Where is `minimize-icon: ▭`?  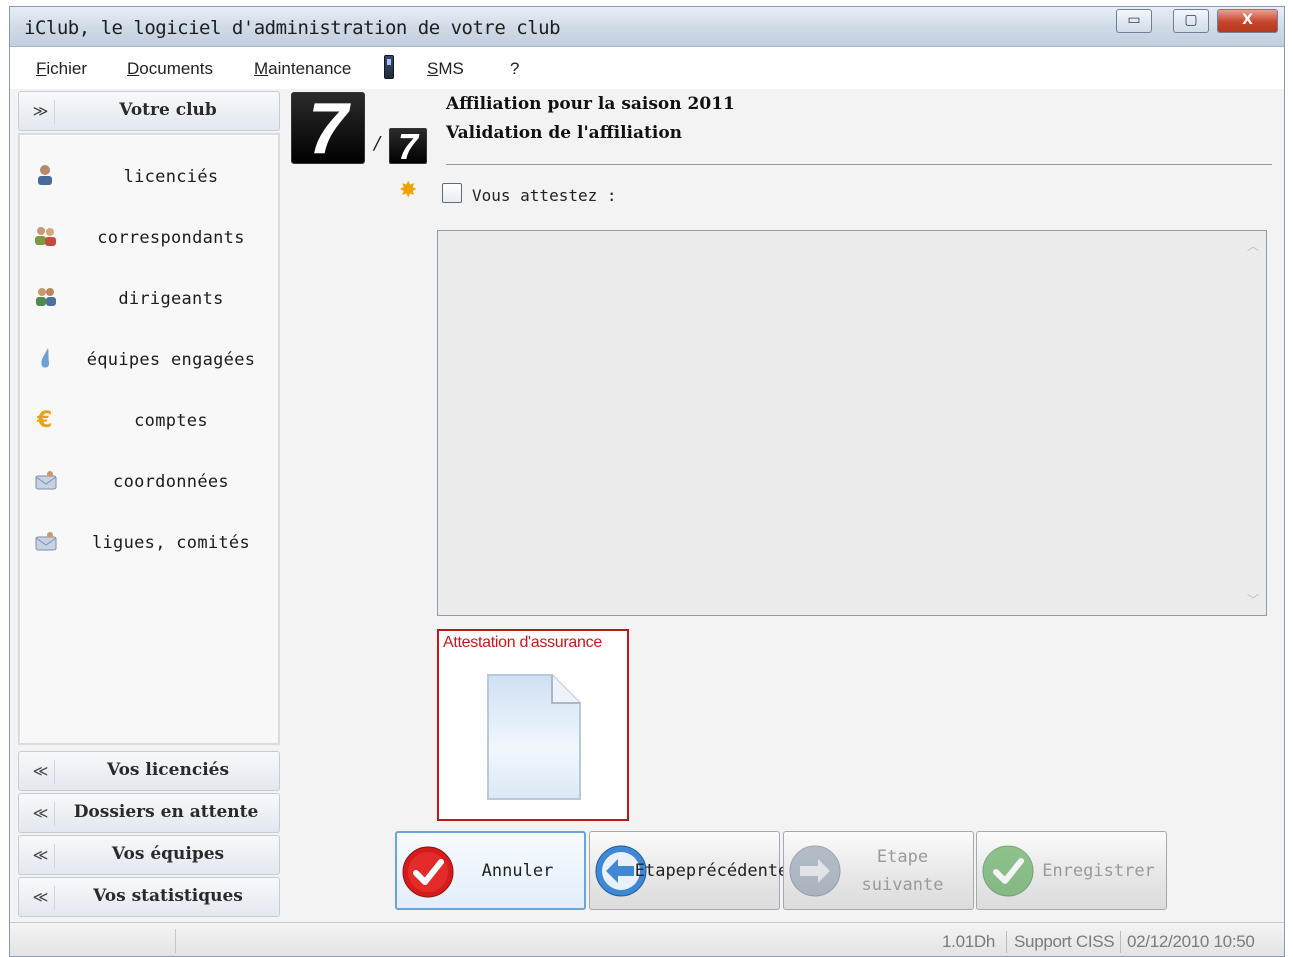 minimize-icon: ▭ is located at coordinates (1134, 20).